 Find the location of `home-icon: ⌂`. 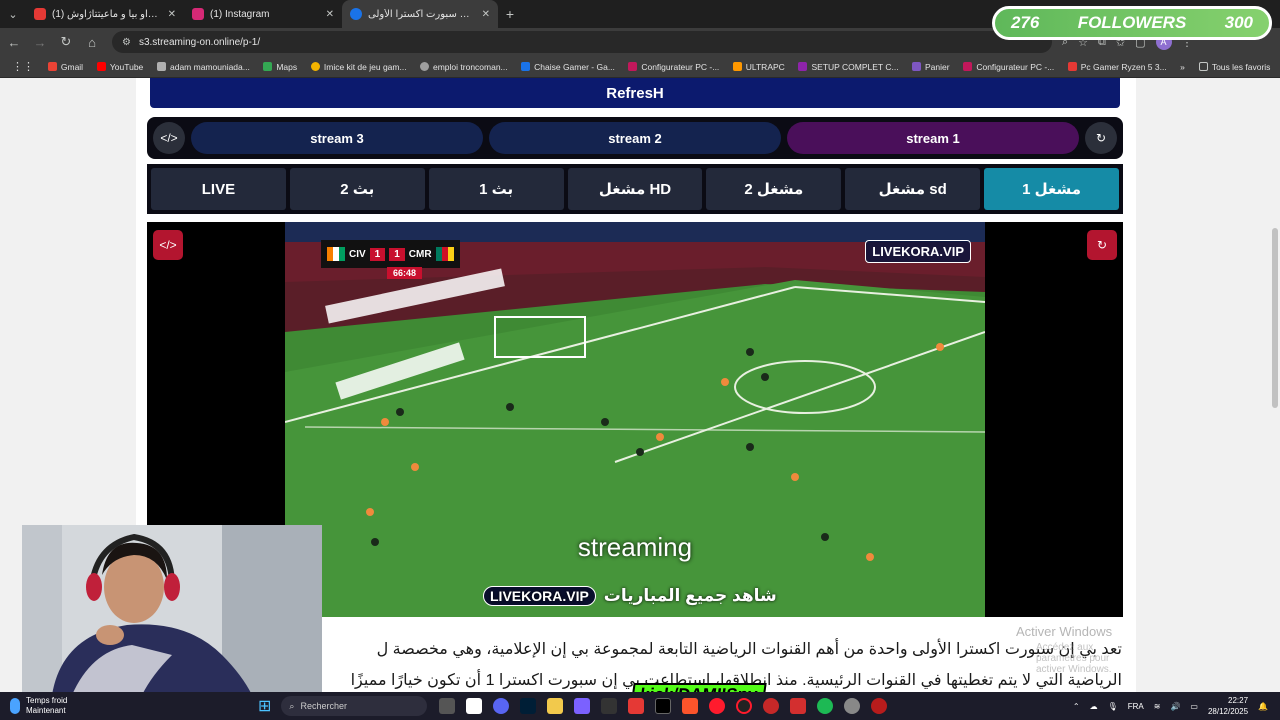

home-icon: ⌂ is located at coordinates (92, 42).